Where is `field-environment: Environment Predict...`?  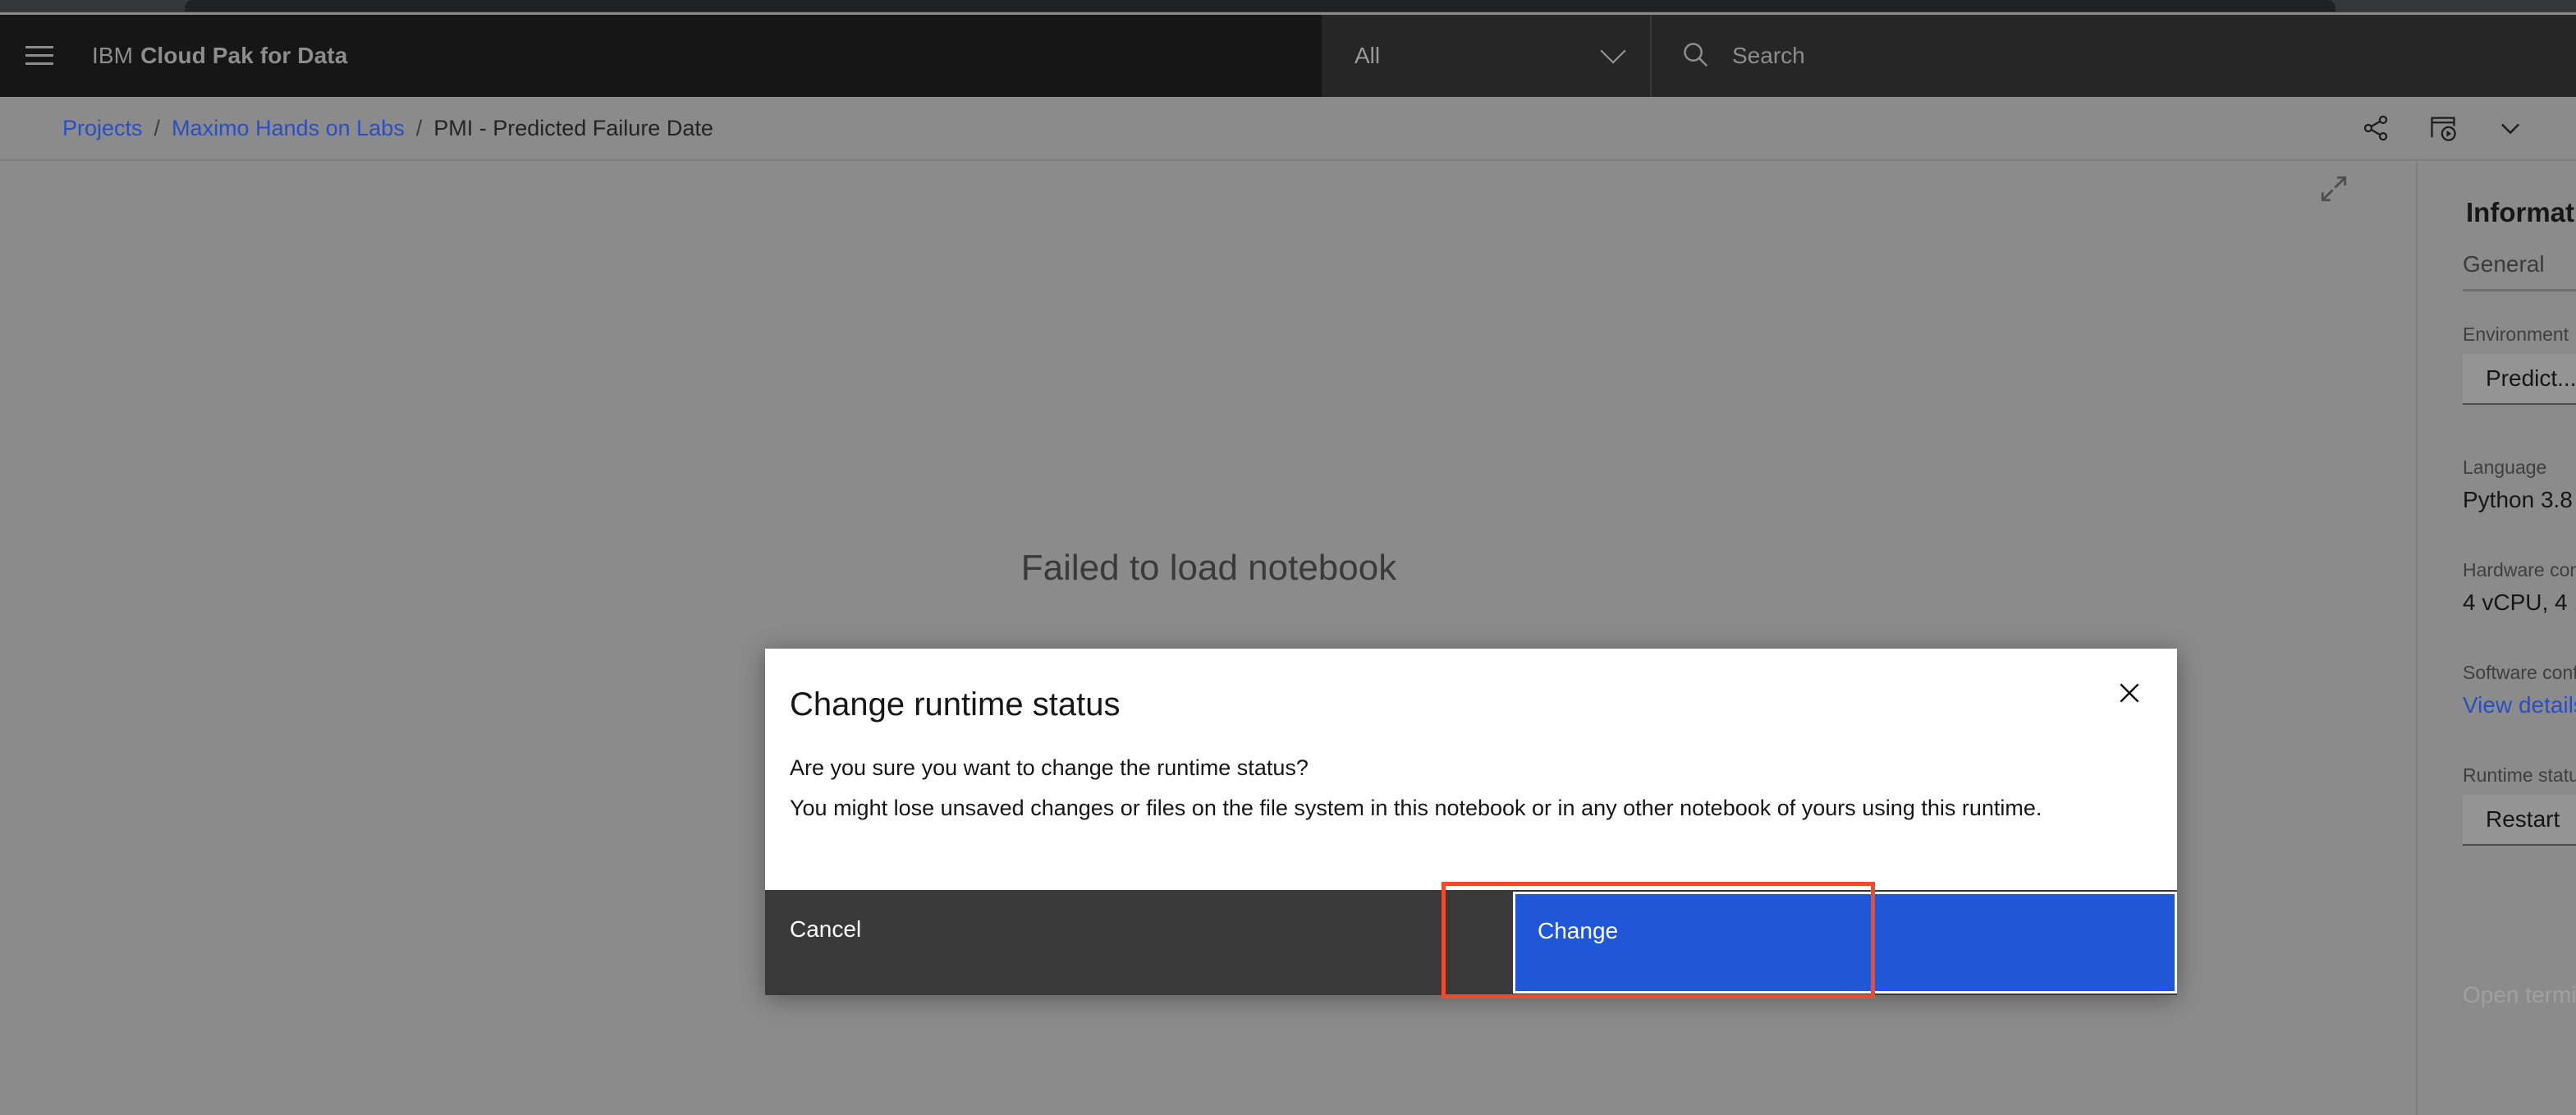
field-environment: Environment Predict... is located at coordinates (2520, 364).